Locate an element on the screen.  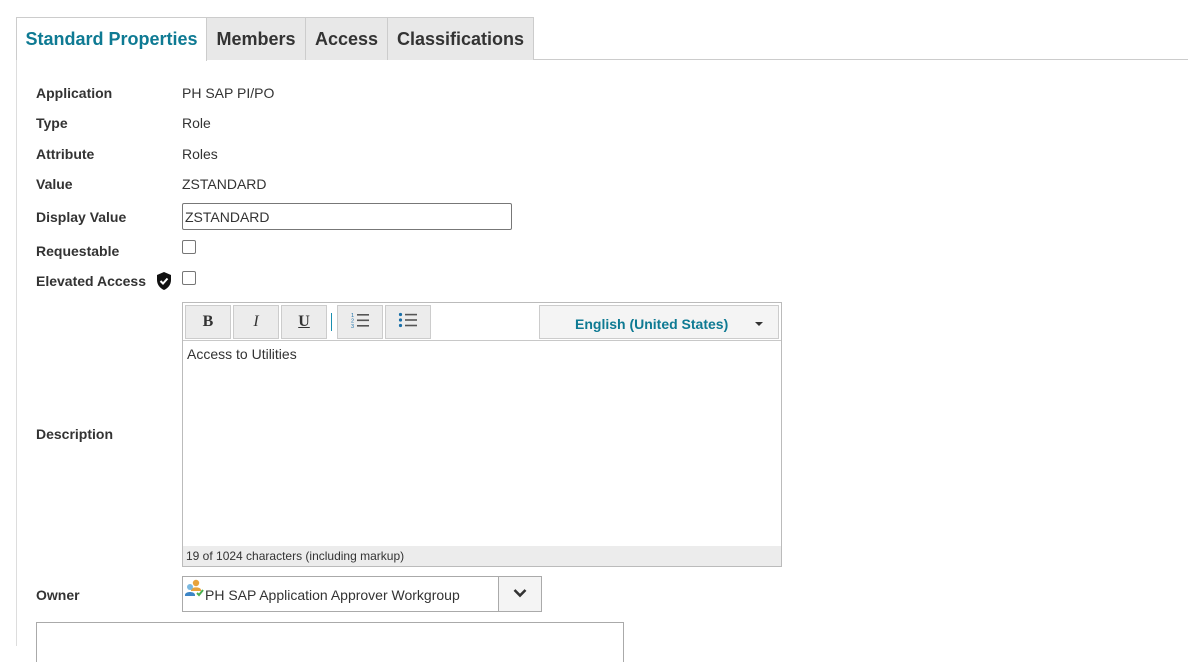
panel-border is located at coordinates (16, 353).